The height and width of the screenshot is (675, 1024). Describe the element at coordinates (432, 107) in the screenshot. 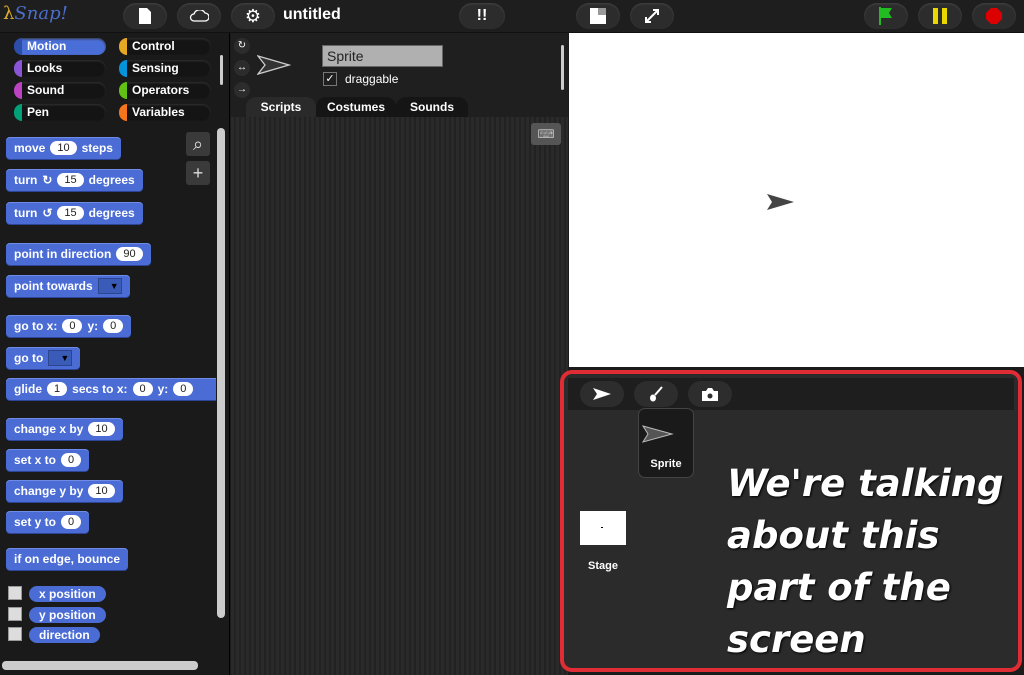

I see `tab-sounds: Sounds` at that location.